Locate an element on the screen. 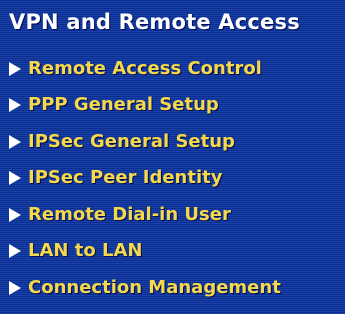  menu-item-label: IPSec Peer Identity is located at coordinates (125, 177).